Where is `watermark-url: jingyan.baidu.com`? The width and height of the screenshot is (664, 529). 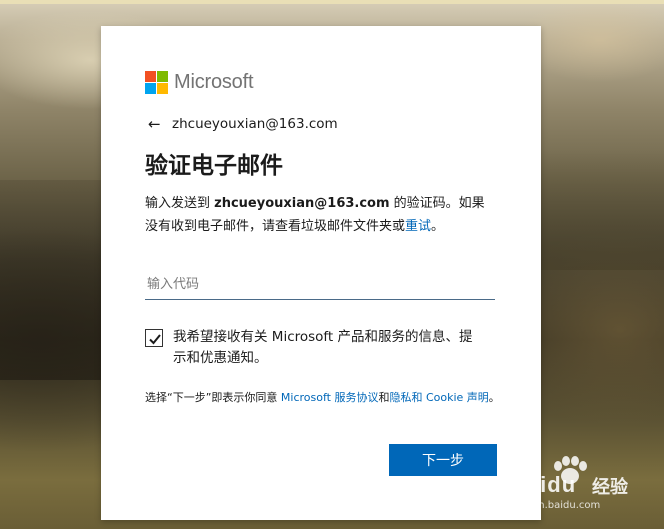 watermark-url: jingyan.baidu.com is located at coordinates (554, 505).